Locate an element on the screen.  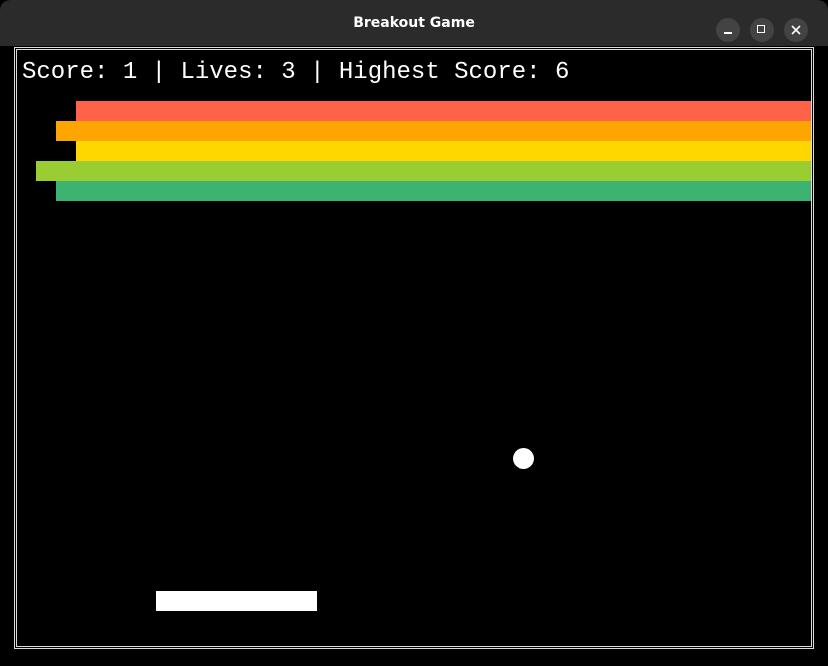
minimize-button is located at coordinates (728, 30).